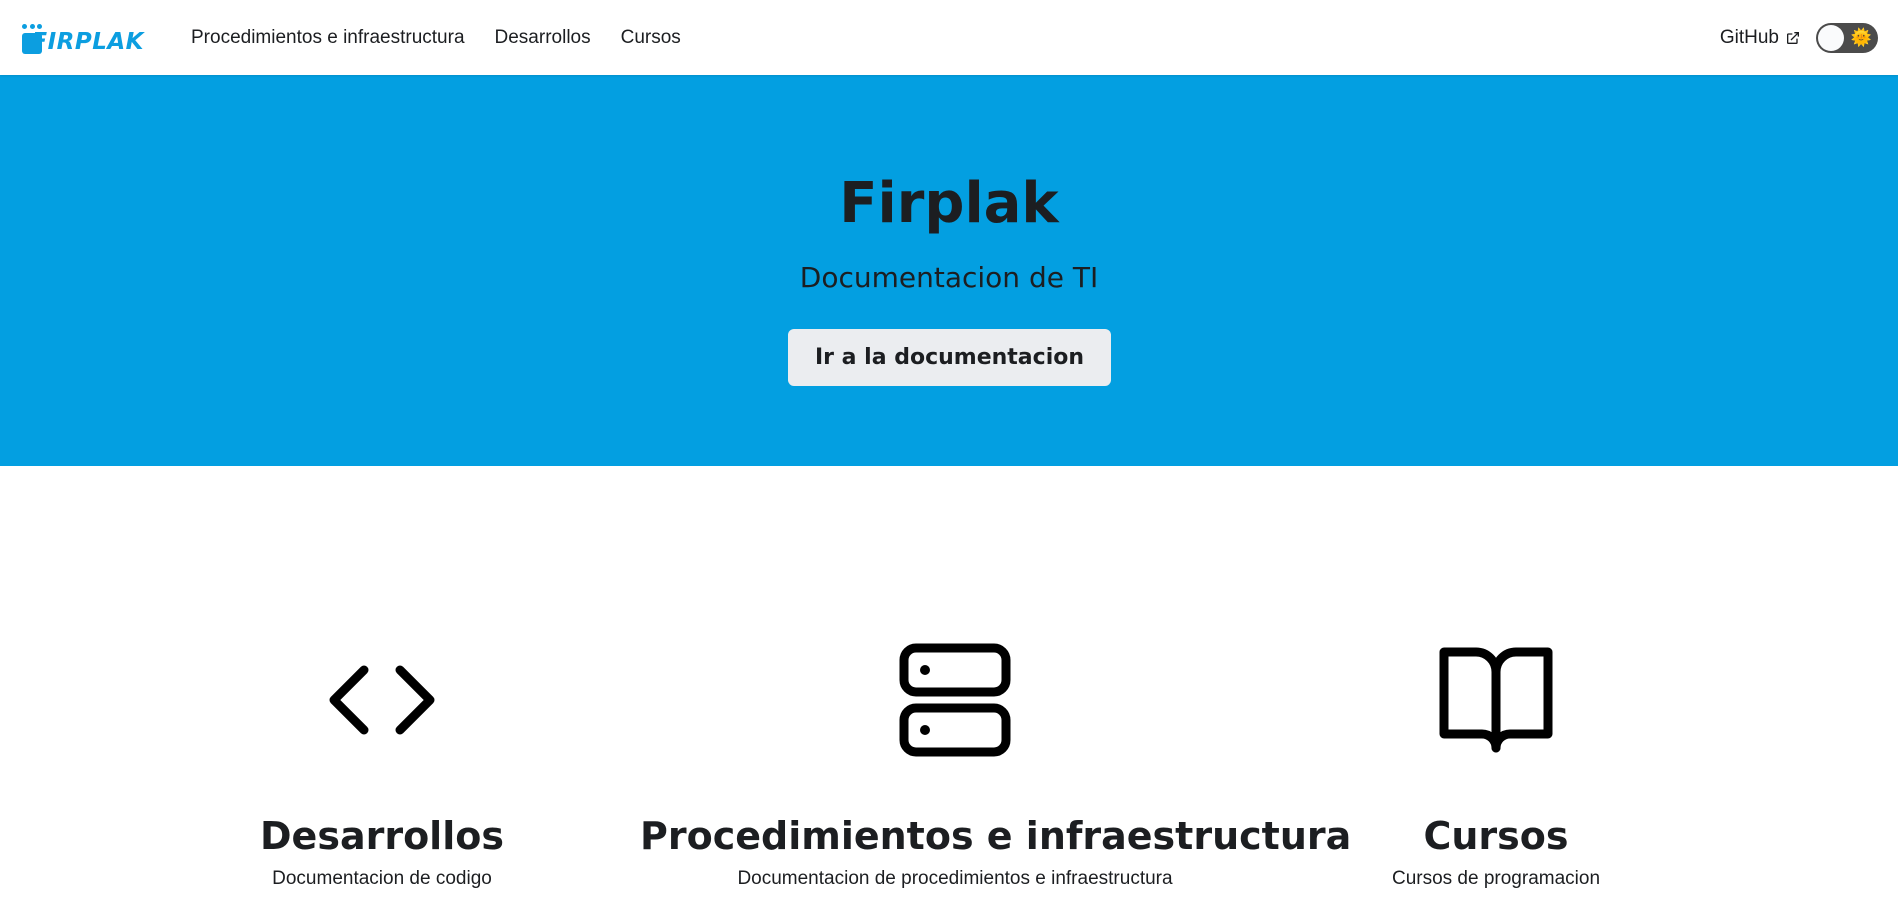 This screenshot has width=1898, height=923. Describe the element at coordinates (382, 765) in the screenshot. I see `feature-desarrollos: Desarrollos Documentacion de codigo` at that location.